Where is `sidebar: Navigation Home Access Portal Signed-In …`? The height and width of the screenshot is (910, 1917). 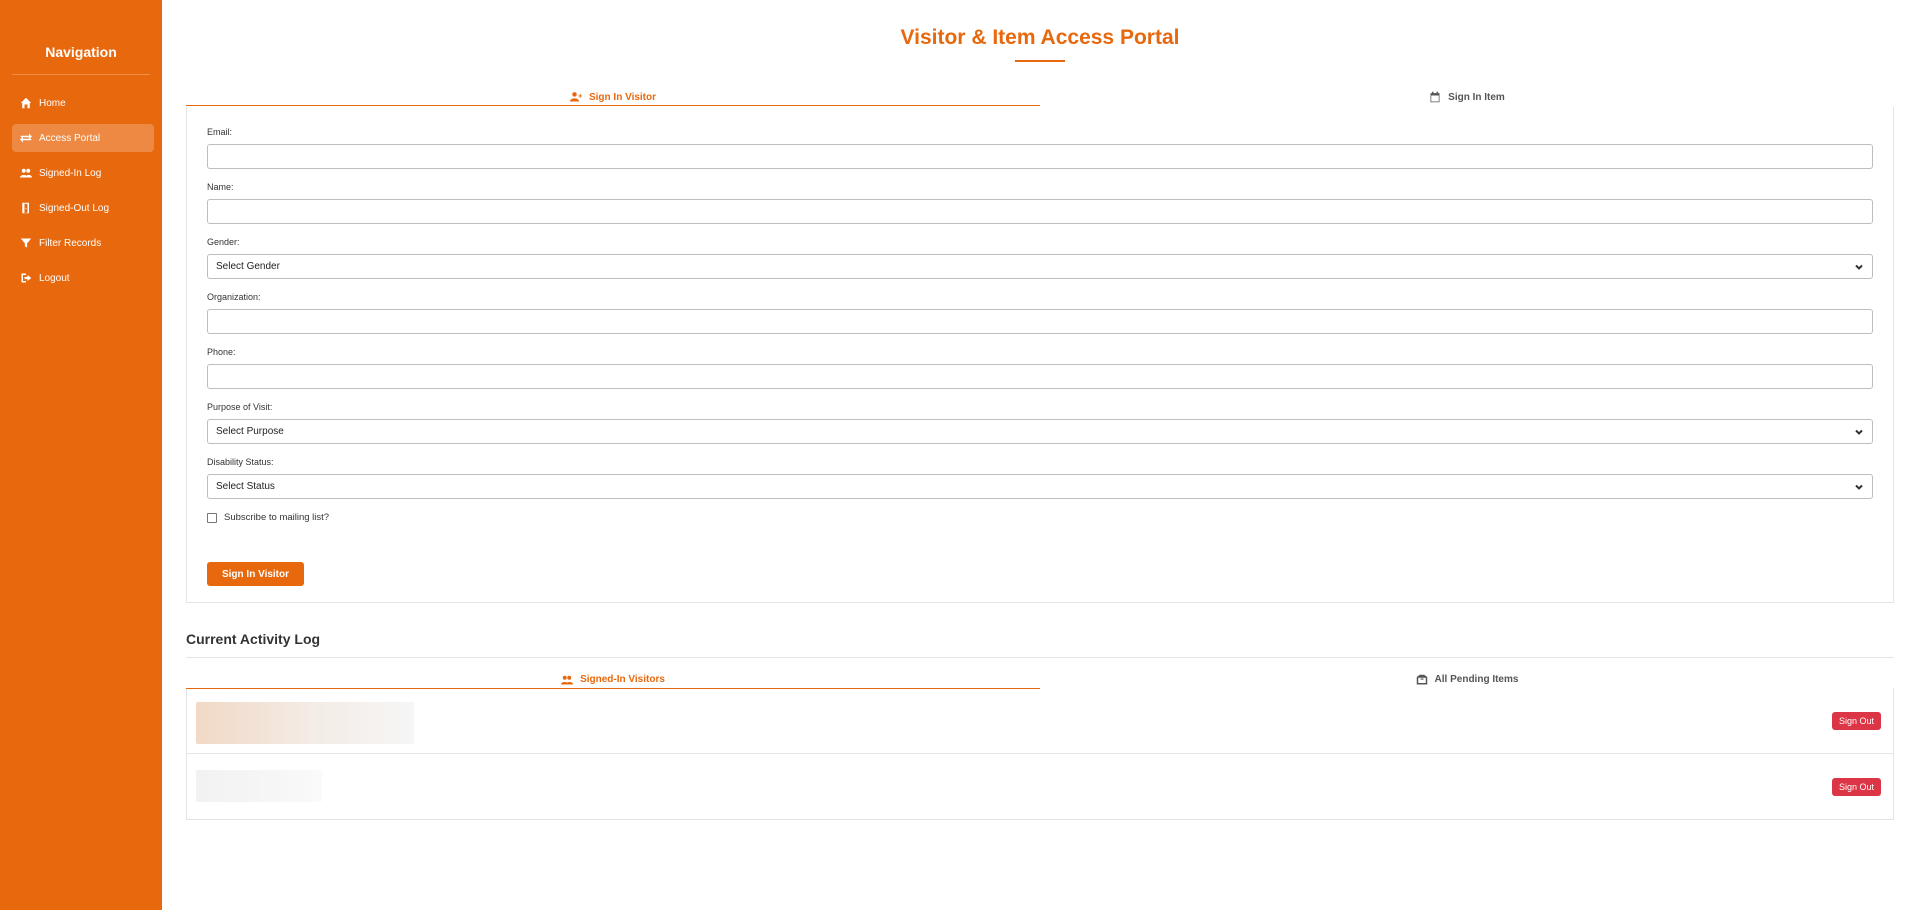
sidebar: Navigation Home Access Portal Signed-In … is located at coordinates (81, 455).